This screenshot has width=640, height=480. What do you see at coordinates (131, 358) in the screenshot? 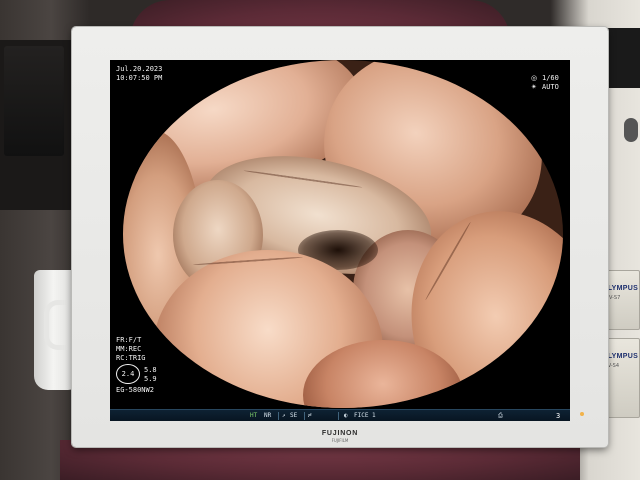
I see `record-setting: RC:TRIG` at bounding box center [131, 358].